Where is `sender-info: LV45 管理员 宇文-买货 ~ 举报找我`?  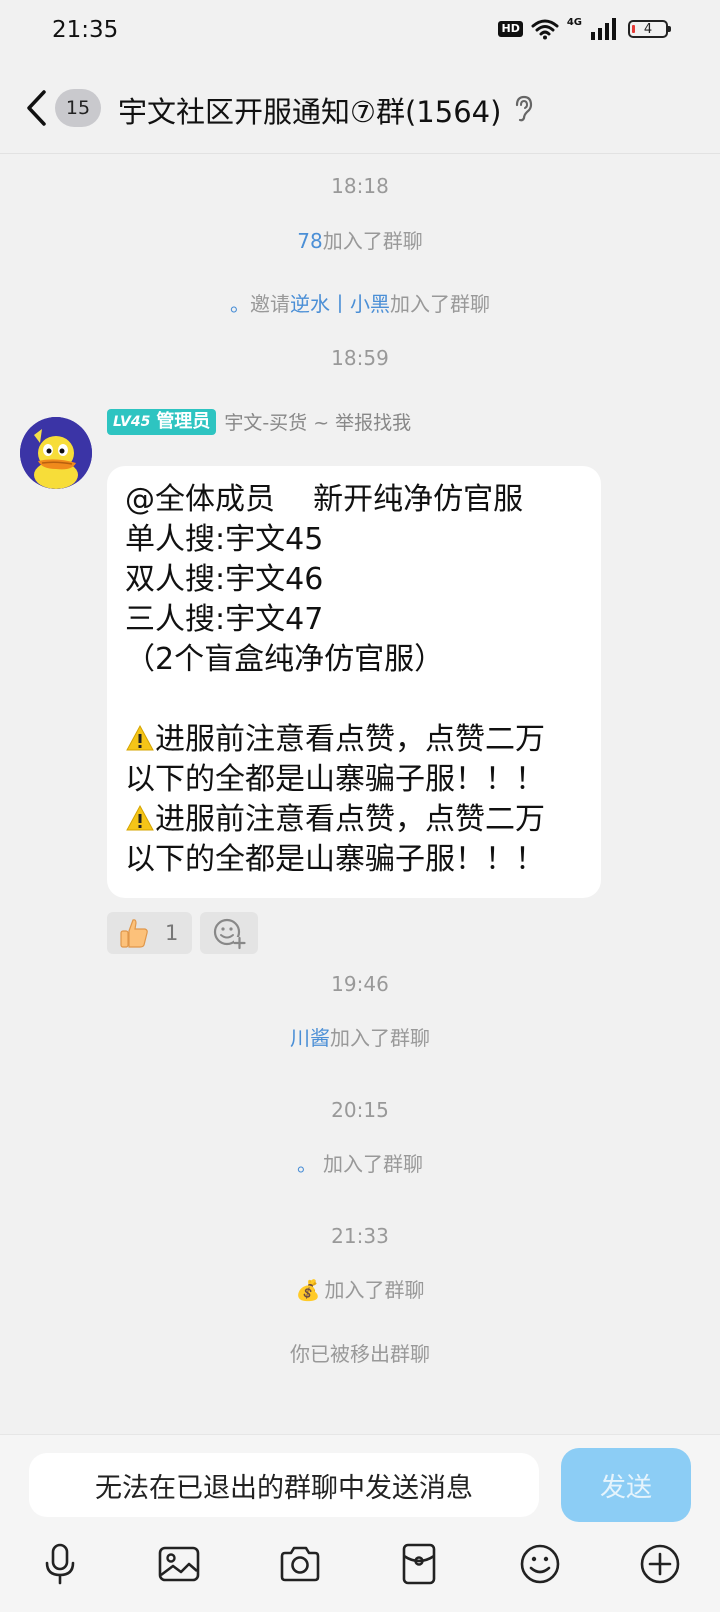 sender-info: LV45 管理员 宇文-买货 ~ 举报找我 is located at coordinates (259, 421).